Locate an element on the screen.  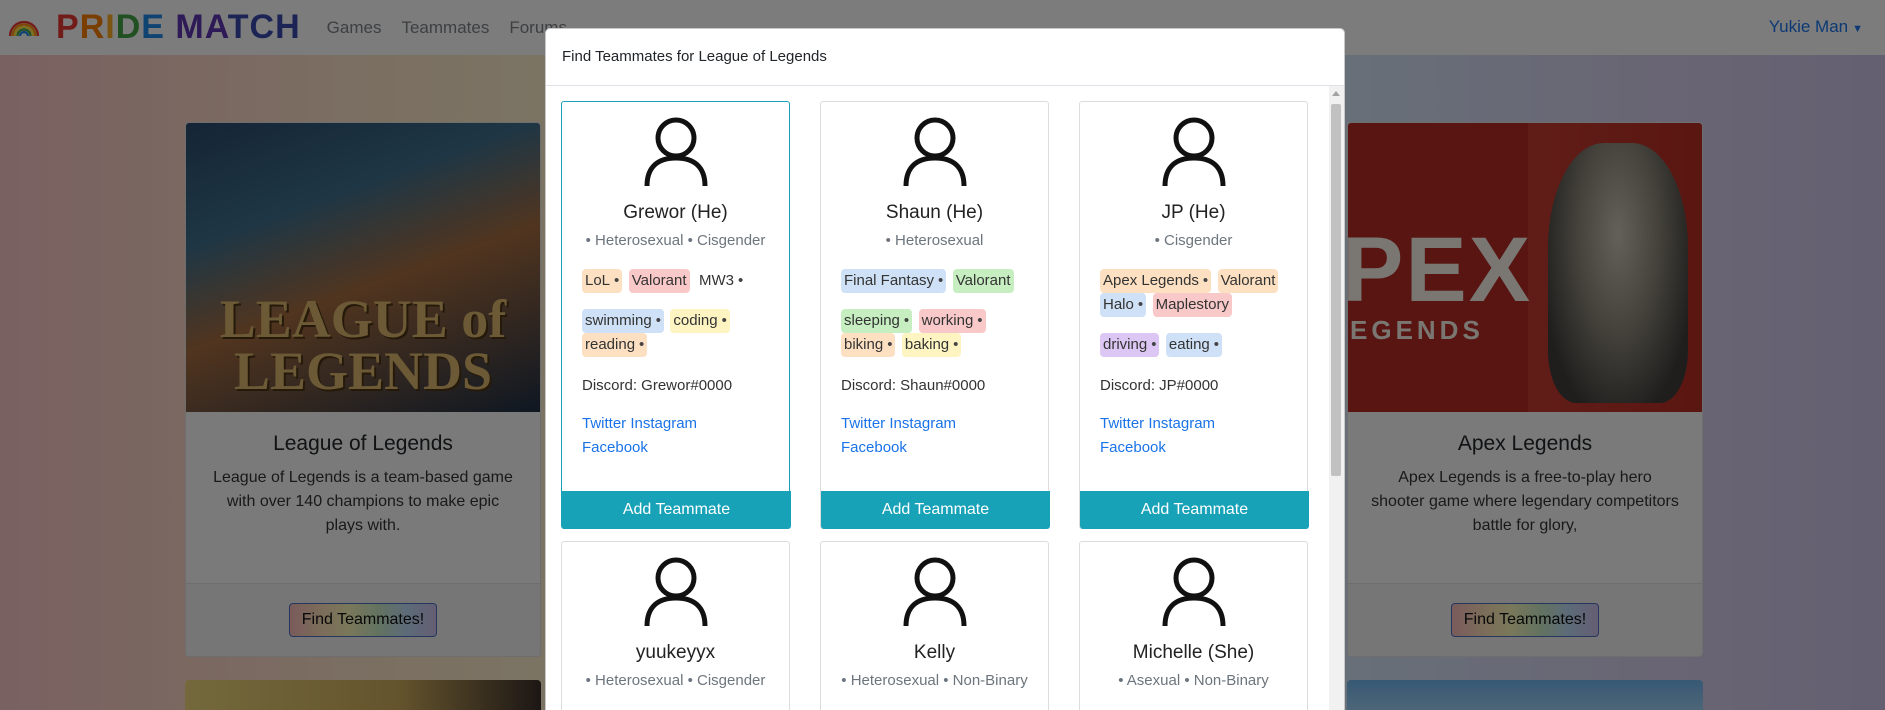
interest-tags: swimming • coding • reading • is located at coordinates (675, 333).